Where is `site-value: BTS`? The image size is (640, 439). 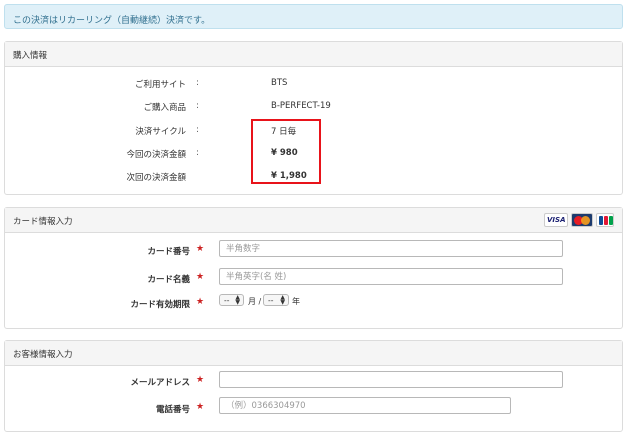
site-value: BTS is located at coordinates (279, 83).